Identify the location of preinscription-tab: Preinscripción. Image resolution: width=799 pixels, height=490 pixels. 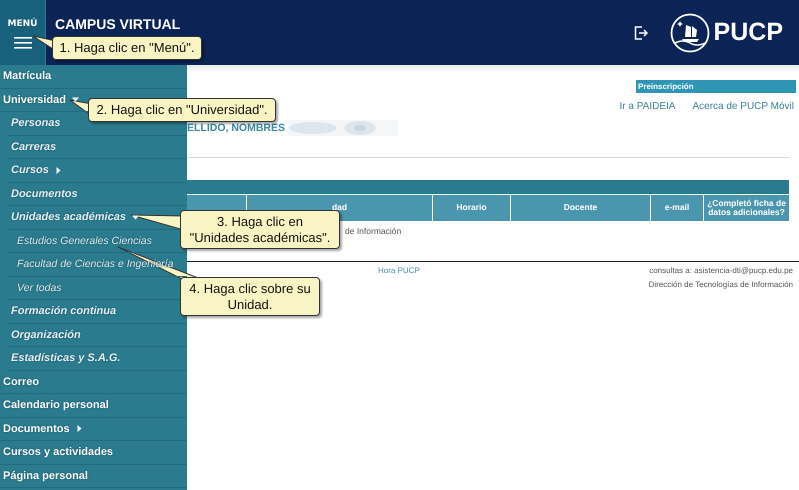
(716, 86).